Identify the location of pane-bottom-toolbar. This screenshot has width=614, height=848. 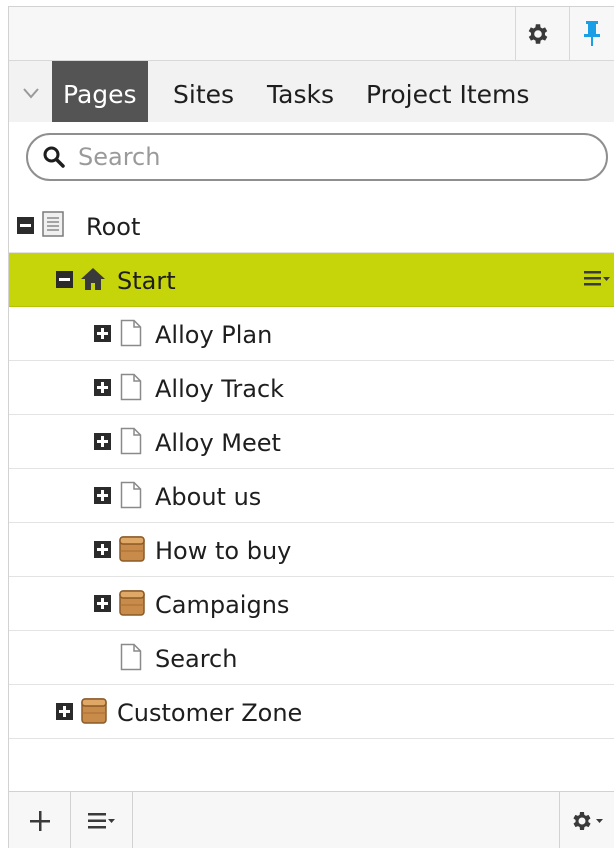
(311, 819).